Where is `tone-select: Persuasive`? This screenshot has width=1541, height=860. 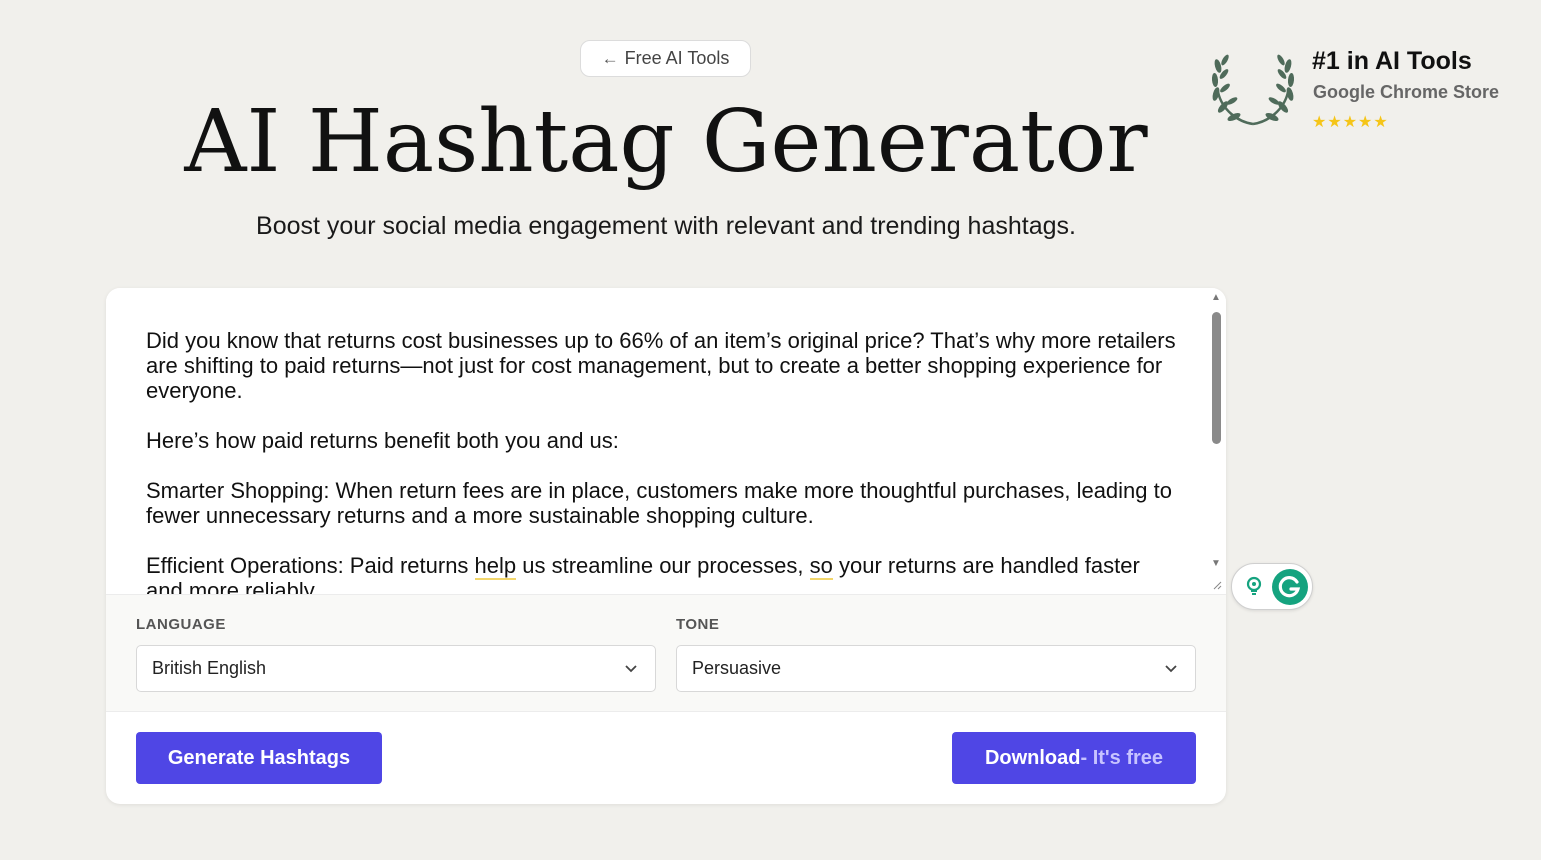
tone-select: Persuasive is located at coordinates (936, 668).